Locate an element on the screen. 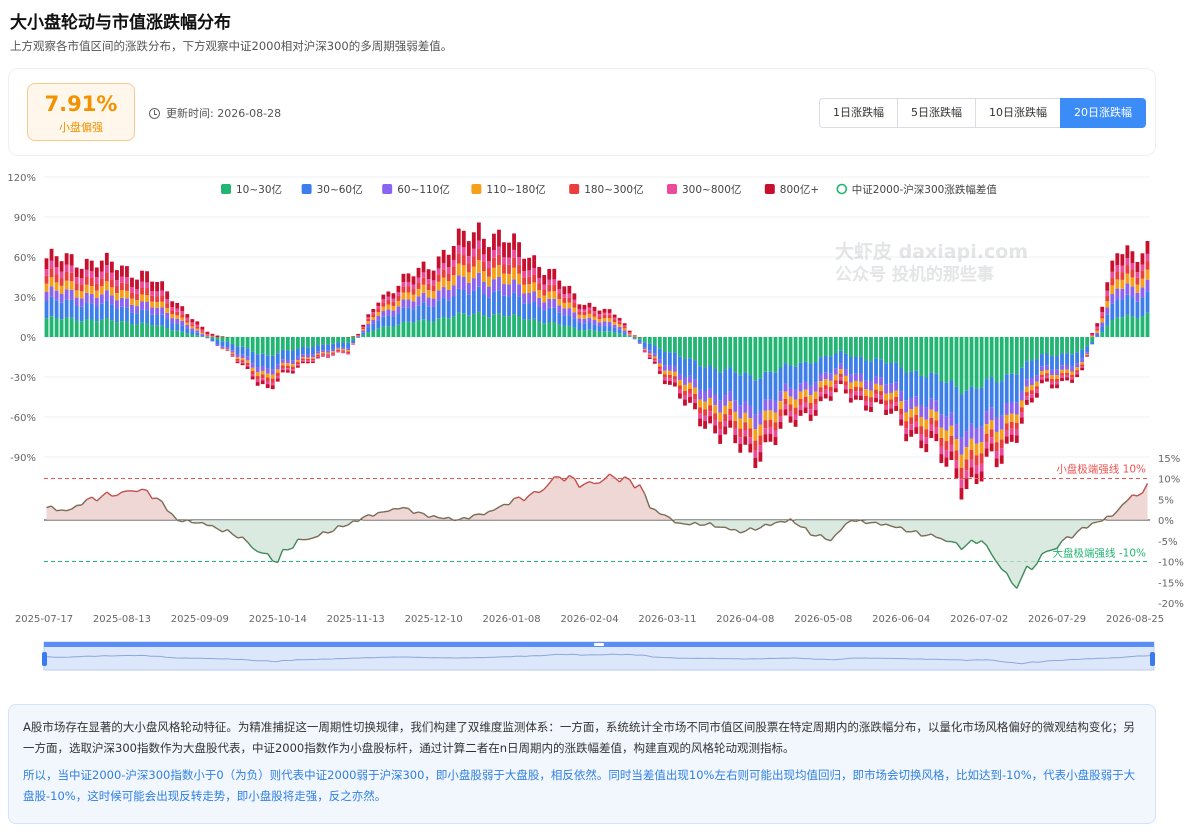 The height and width of the screenshot is (834, 1192). spread-line-layer is located at coordinates (597, 531).